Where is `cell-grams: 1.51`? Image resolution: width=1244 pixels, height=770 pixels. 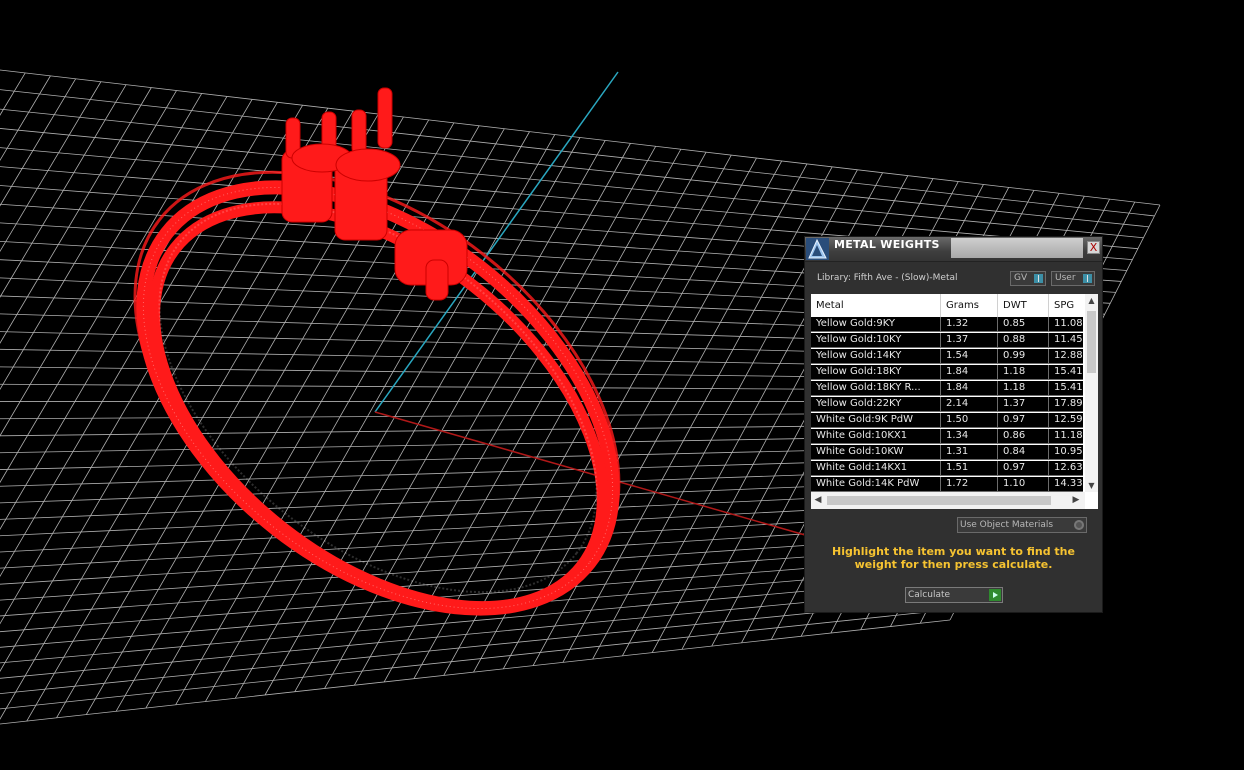
cell-grams: 1.51 is located at coordinates (969, 468).